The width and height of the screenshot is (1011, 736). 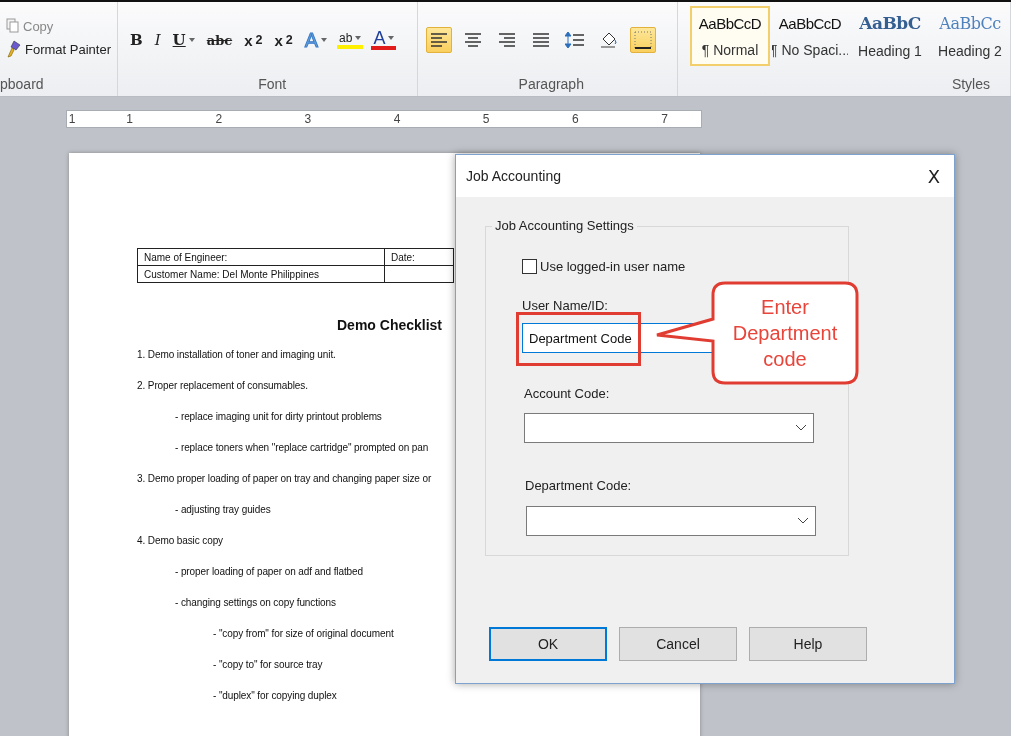 What do you see at coordinates (272, 84) in the screenshot?
I see `group-label: Font` at bounding box center [272, 84].